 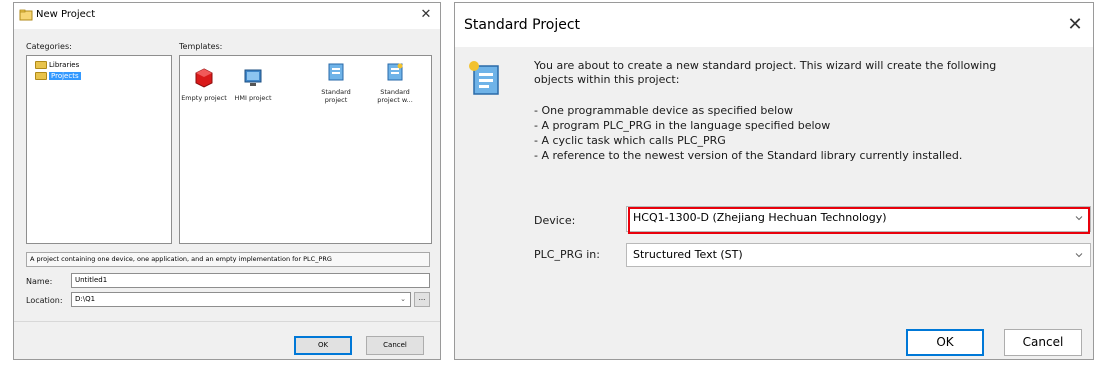 What do you see at coordinates (241, 299) in the screenshot?
I see `location-field: D:\Q1 ⌄` at bounding box center [241, 299].